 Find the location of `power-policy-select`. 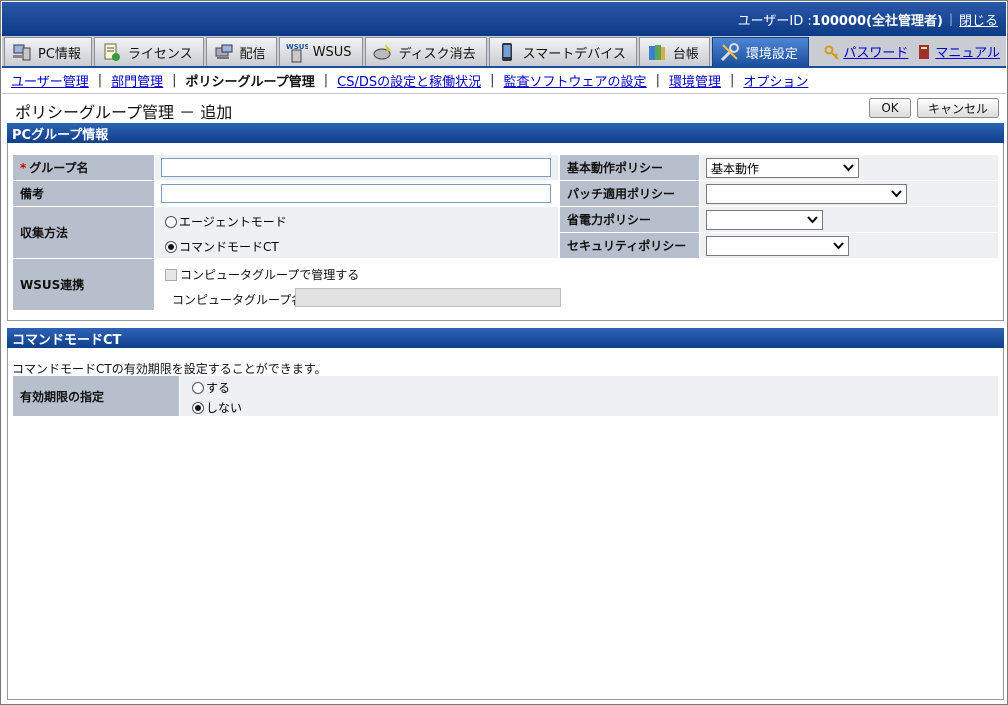

power-policy-select is located at coordinates (764, 220).